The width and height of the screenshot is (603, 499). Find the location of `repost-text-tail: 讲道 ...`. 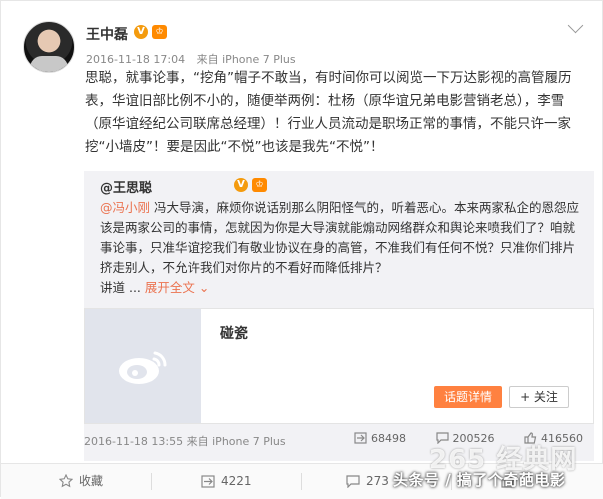

repost-text-tail: 讲道 ... is located at coordinates (120, 287).